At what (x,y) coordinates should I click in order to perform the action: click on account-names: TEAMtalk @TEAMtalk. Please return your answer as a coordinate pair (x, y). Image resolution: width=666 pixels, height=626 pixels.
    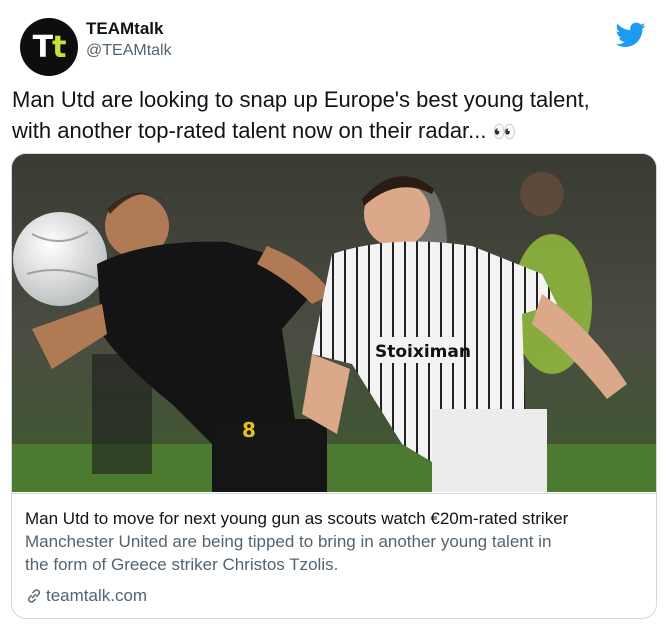
    Looking at the image, I should click on (129, 40).